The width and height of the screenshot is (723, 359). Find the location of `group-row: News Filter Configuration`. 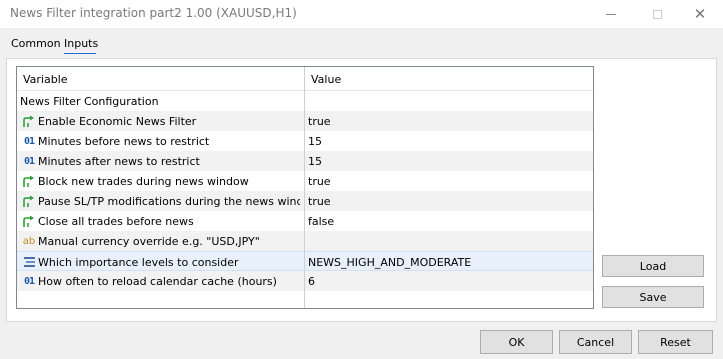

group-row: News Filter Configuration is located at coordinates (305, 101).